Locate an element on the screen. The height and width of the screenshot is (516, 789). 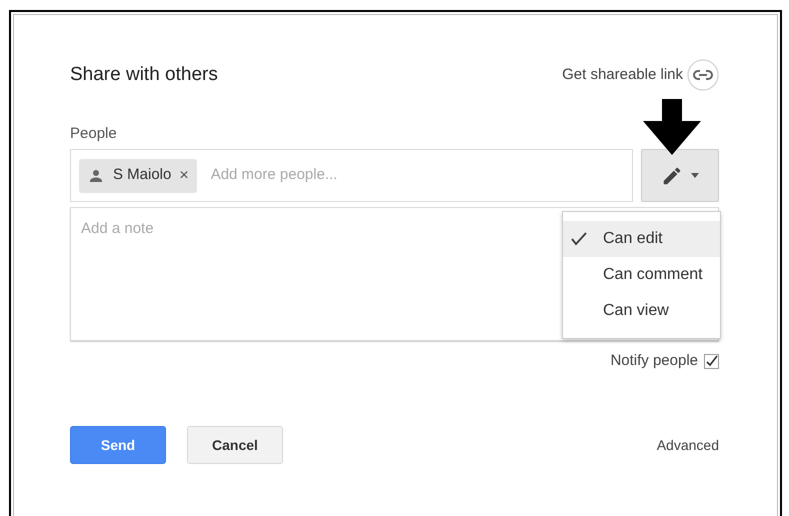
option-label: Can edit is located at coordinates (633, 239).